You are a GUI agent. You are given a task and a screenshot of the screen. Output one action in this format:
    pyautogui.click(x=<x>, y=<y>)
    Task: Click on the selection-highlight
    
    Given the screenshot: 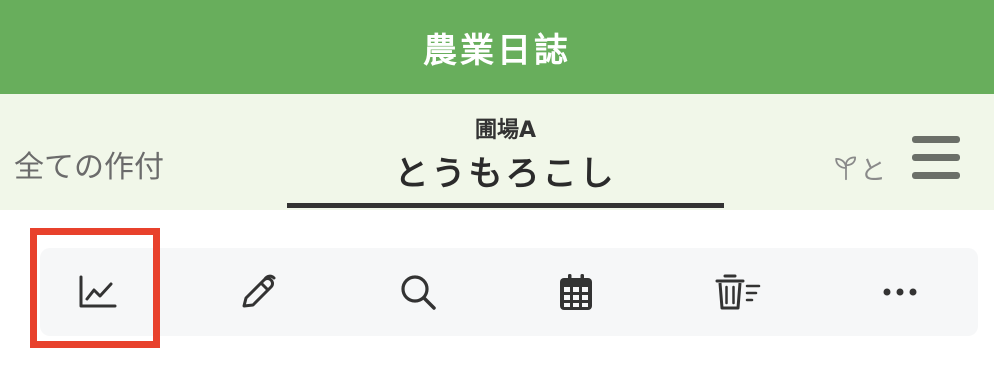 What is the action you would take?
    pyautogui.click(x=95, y=288)
    